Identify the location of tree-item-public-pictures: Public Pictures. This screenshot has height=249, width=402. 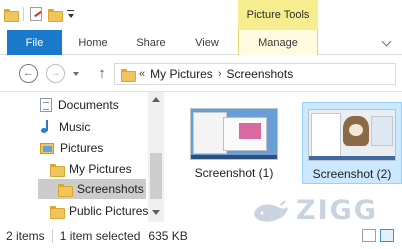
(99, 211).